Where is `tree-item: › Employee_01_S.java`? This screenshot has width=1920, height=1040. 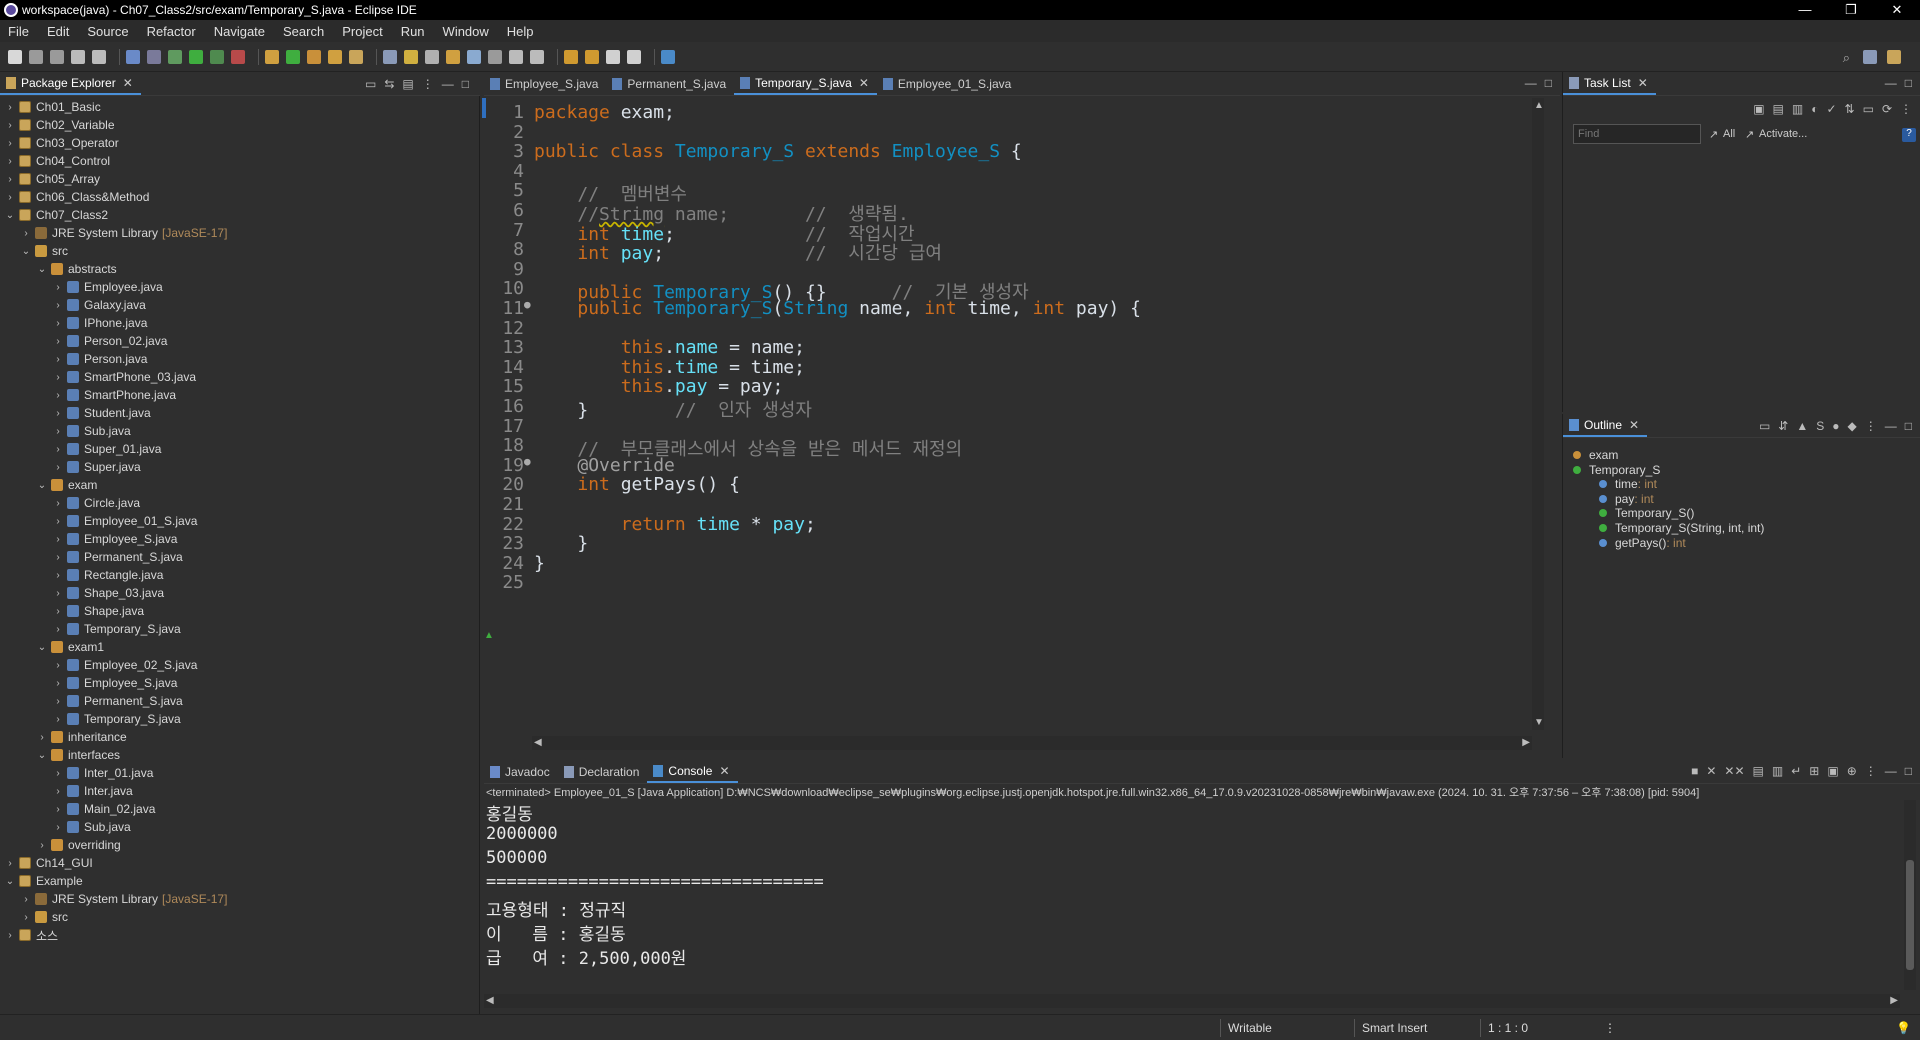 tree-item: › Employee_01_S.java is located at coordinates (240, 521).